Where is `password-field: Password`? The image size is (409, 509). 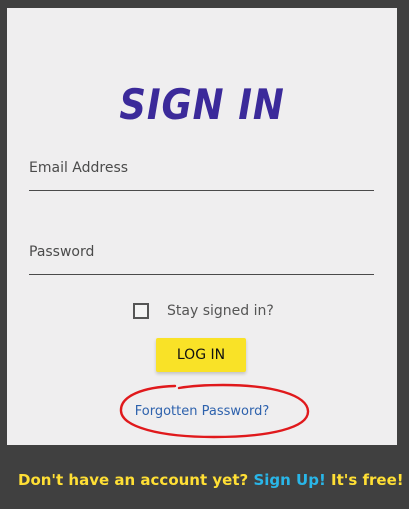
password-field: Password is located at coordinates (203, 260).